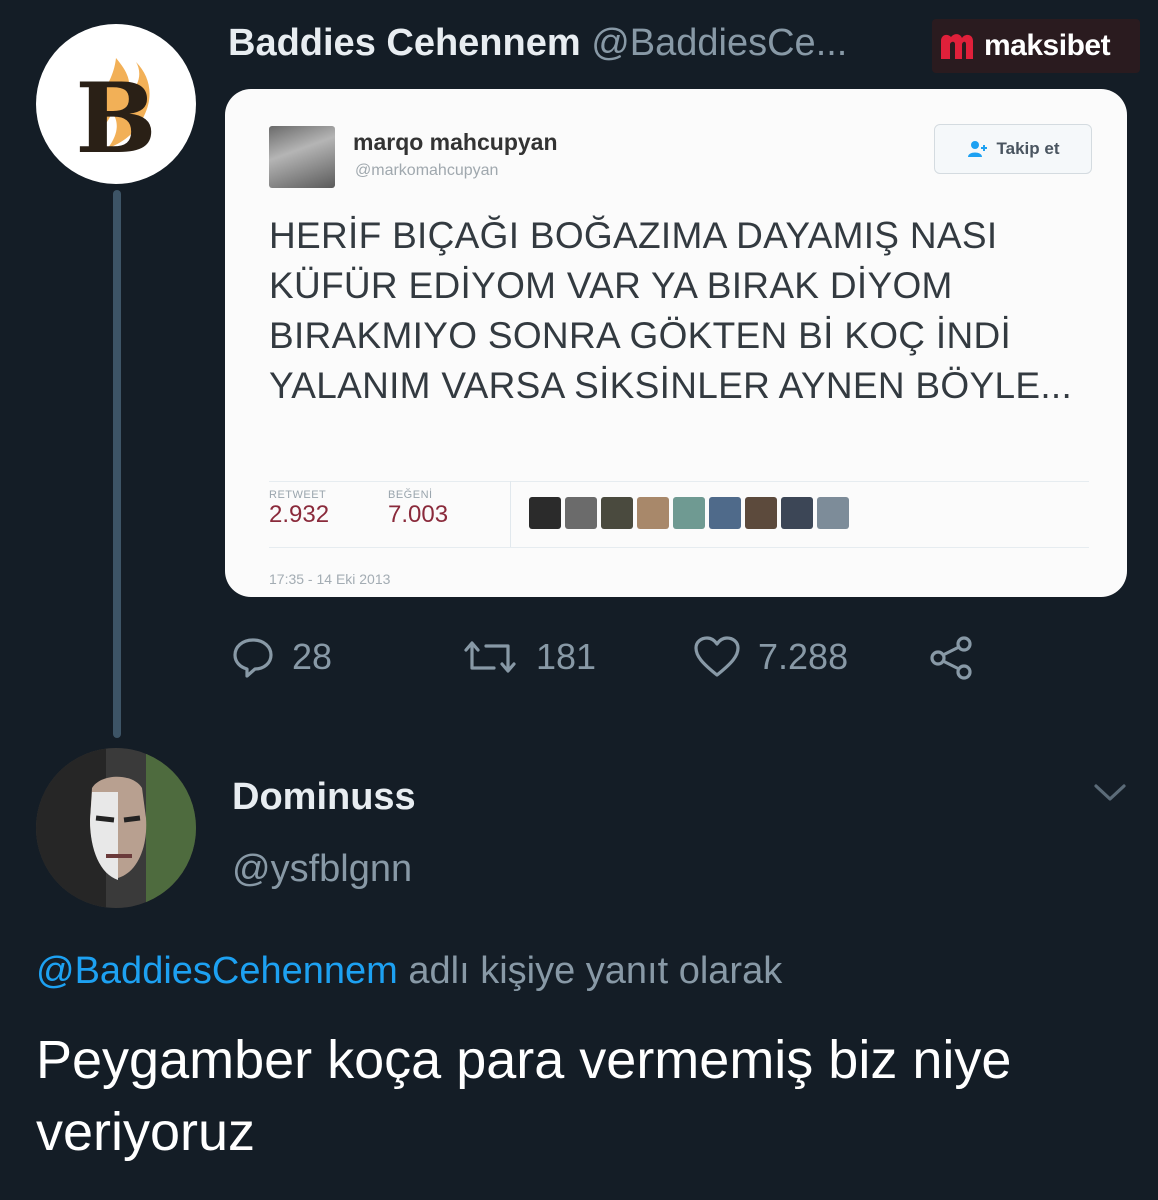 Image resolution: width=1158 pixels, height=1200 pixels. What do you see at coordinates (528, 657) in the screenshot?
I see `retweet-action: 181` at bounding box center [528, 657].